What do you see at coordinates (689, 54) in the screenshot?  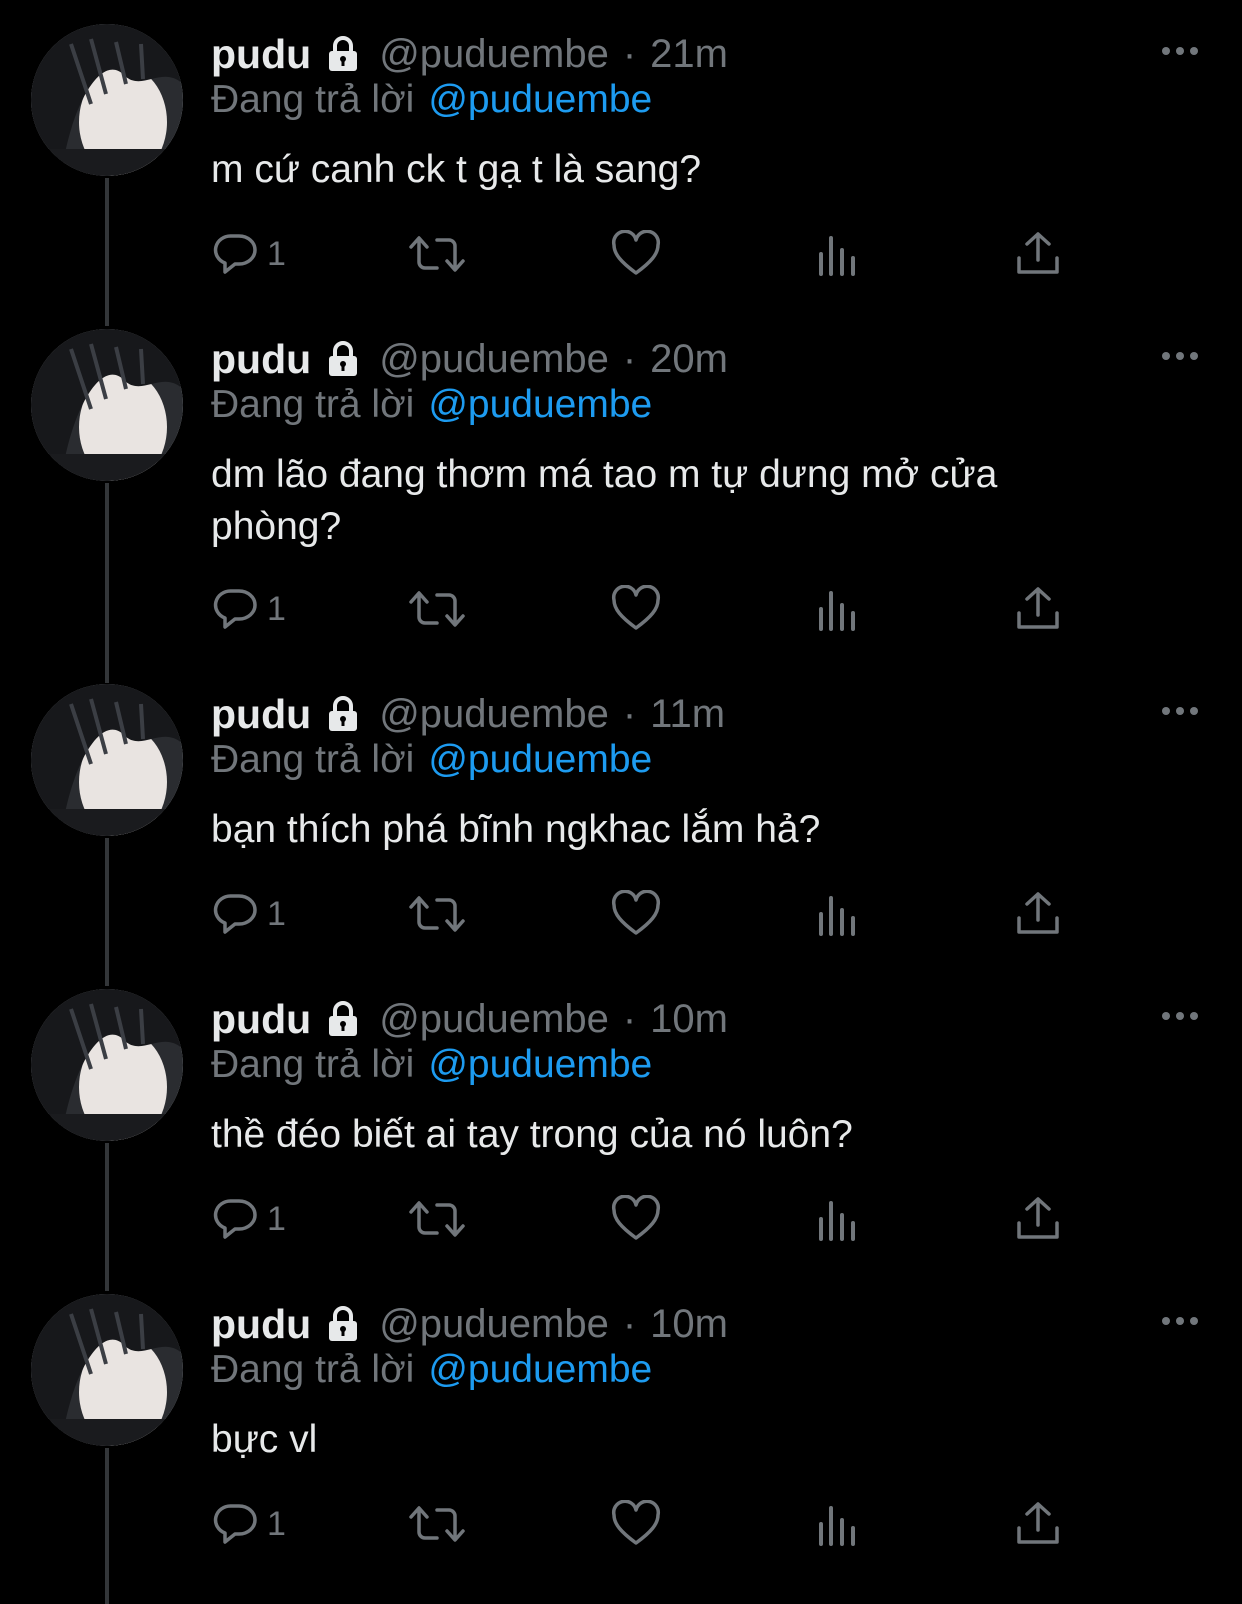 I see `timestamp: 21m` at bounding box center [689, 54].